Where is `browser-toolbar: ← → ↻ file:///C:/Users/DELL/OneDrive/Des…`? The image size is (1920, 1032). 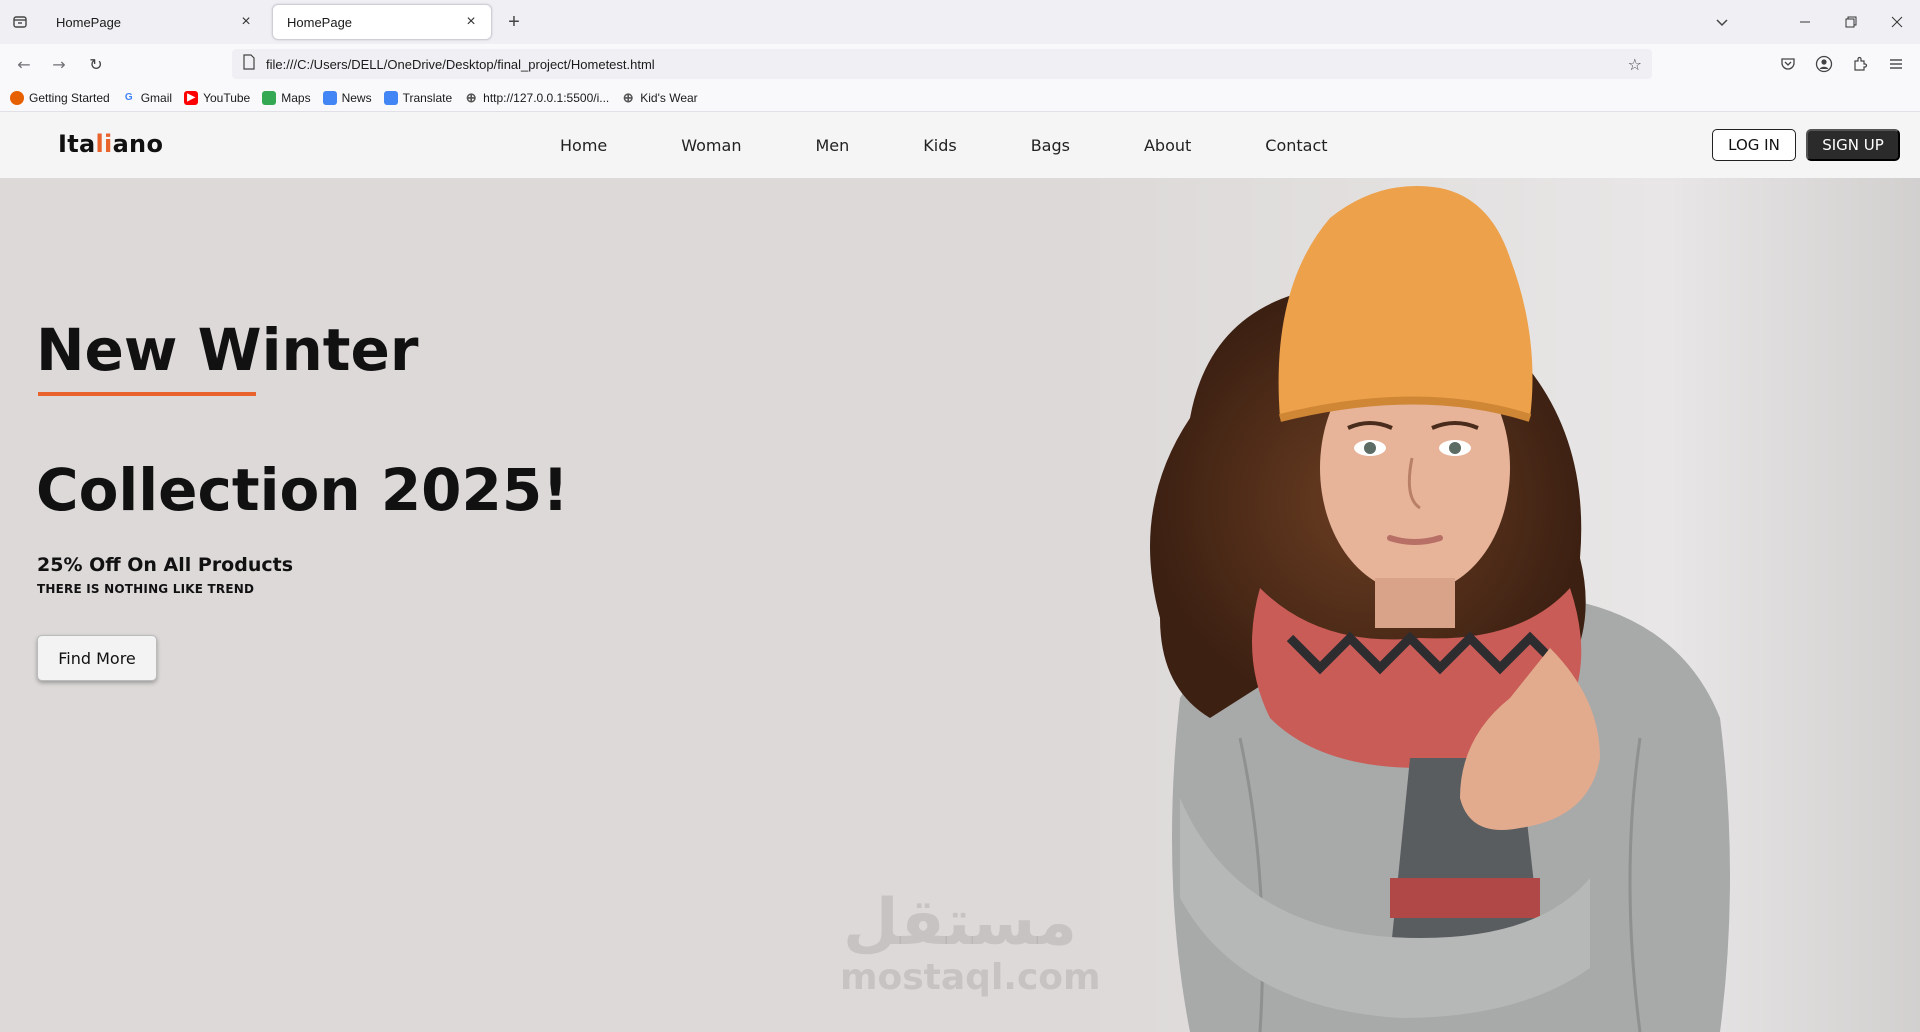 browser-toolbar: ← → ↻ file:///C:/Users/DELL/OneDrive/Des… is located at coordinates (960, 64).